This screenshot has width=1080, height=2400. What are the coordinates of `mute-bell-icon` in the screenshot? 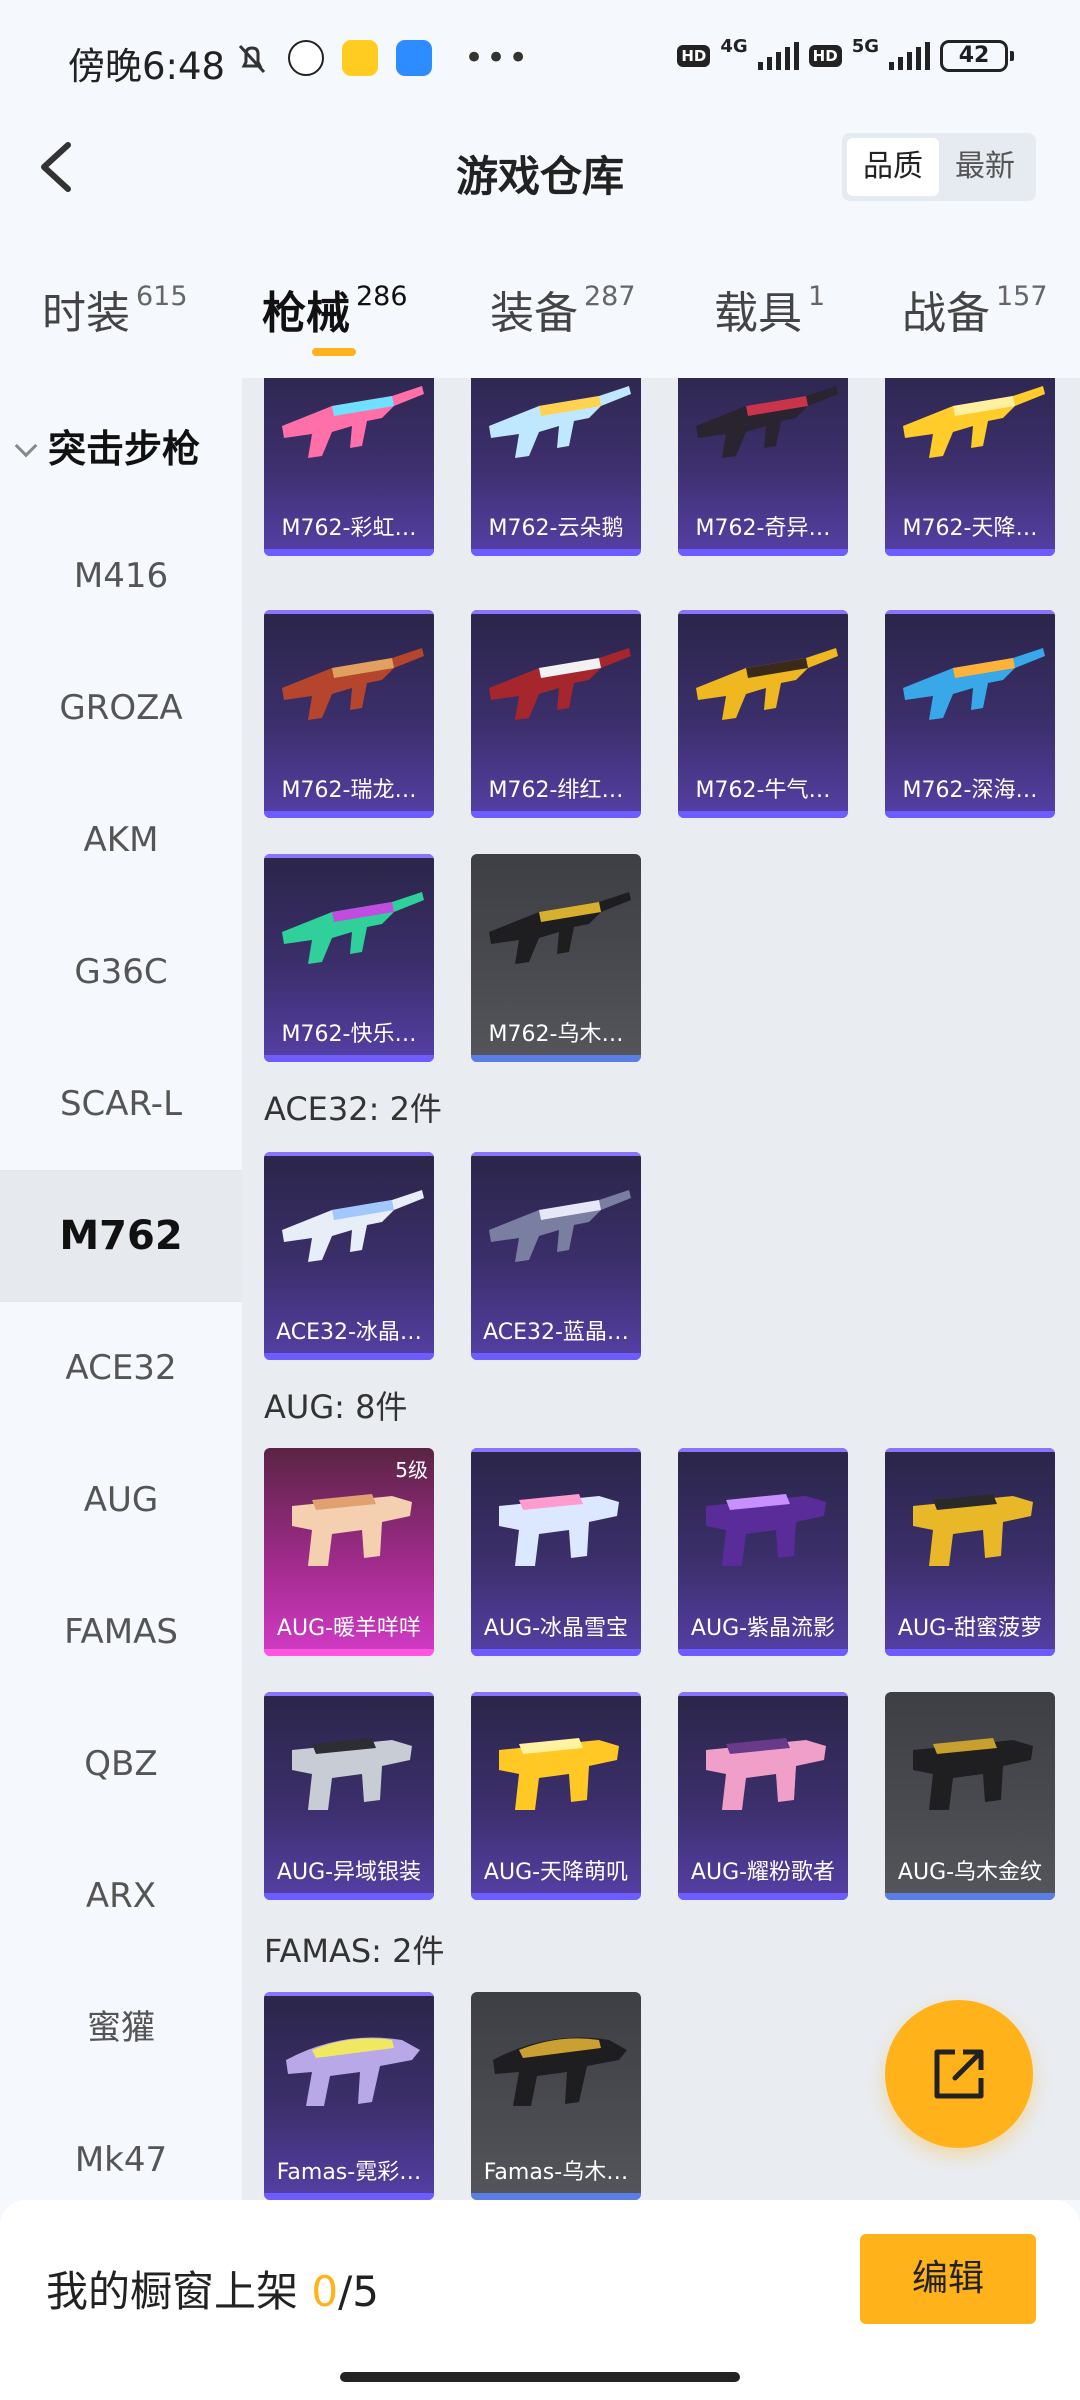 It's located at (252, 59).